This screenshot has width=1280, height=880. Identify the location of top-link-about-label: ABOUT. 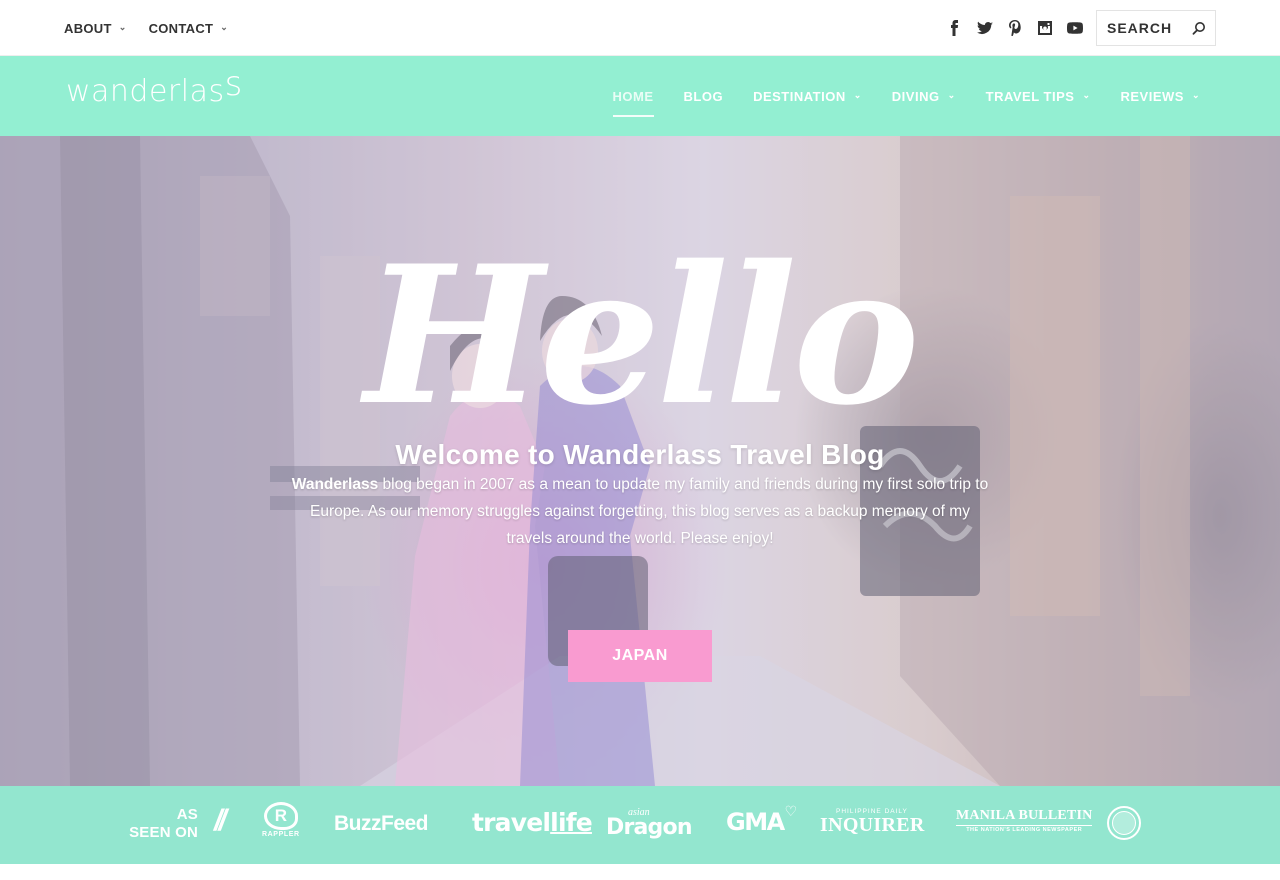
(88, 28).